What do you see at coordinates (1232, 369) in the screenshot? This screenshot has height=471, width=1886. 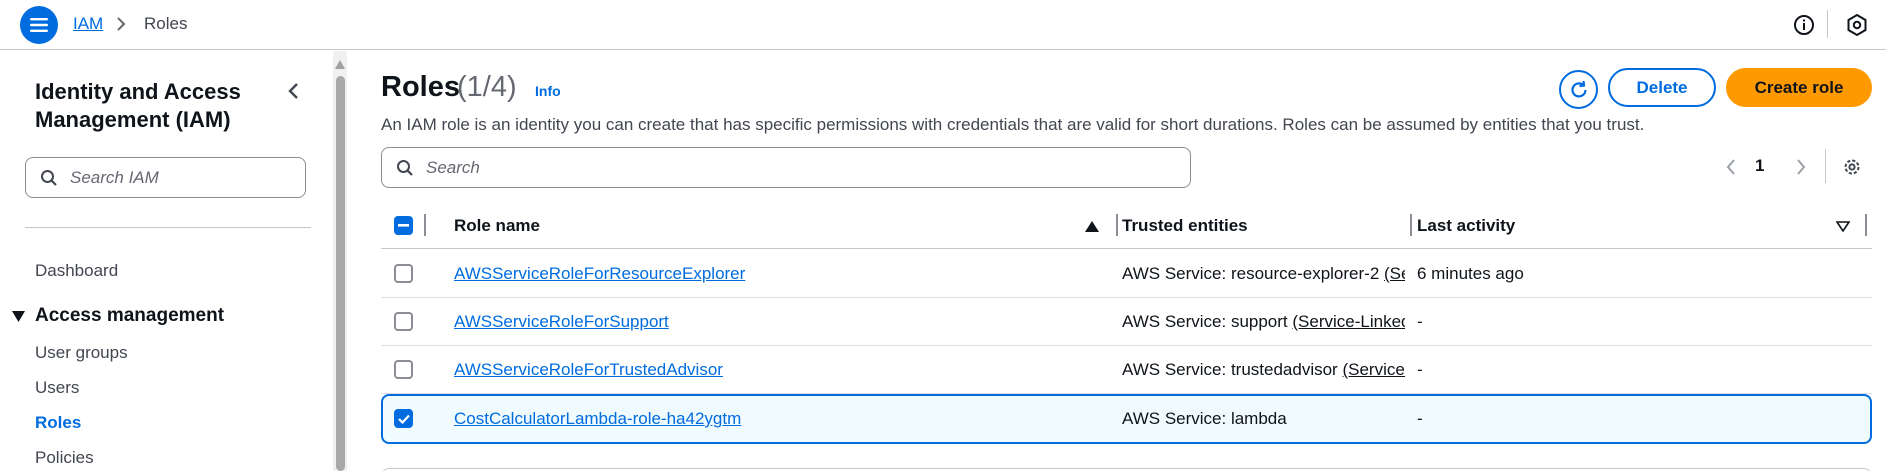 I see `trusted-entity-text: AWS Service: trustedadvisor` at bounding box center [1232, 369].